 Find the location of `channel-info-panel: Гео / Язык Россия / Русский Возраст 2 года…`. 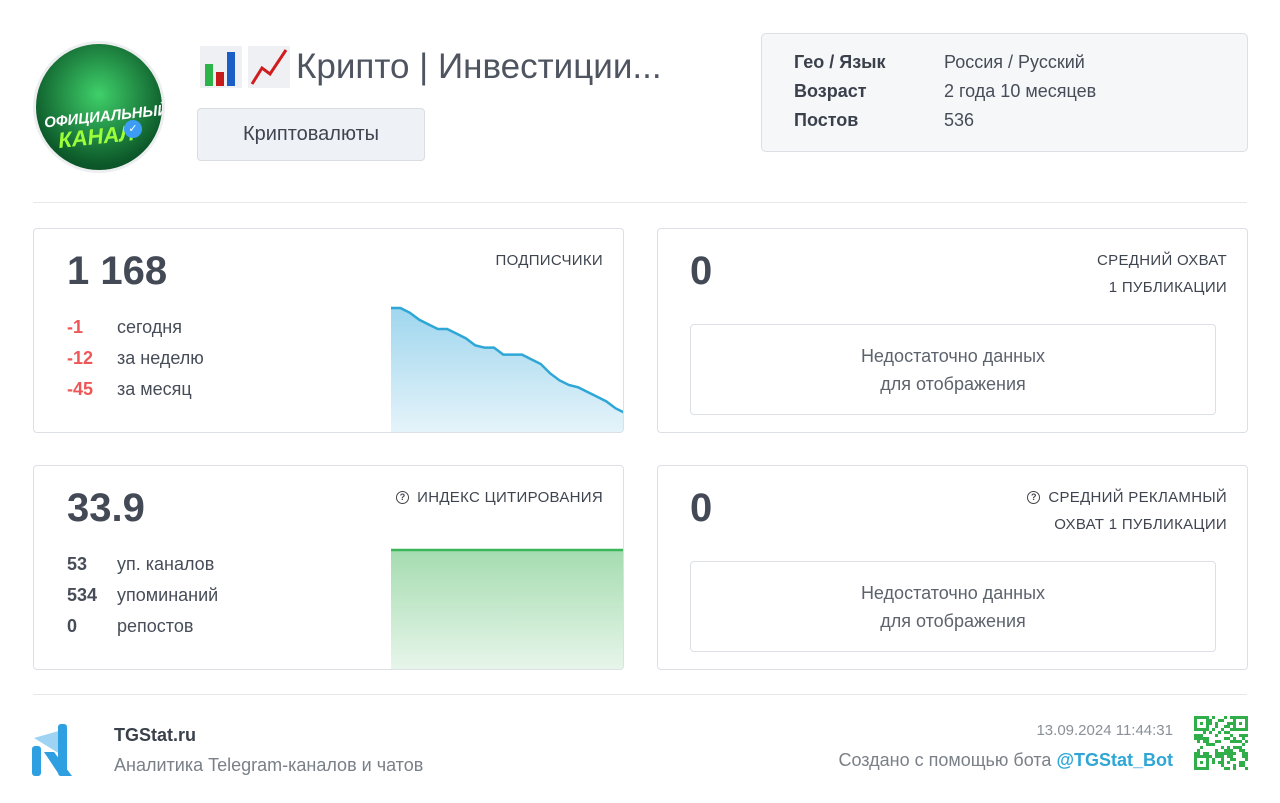

channel-info-panel: Гео / Язык Россия / Русский Возраст 2 года… is located at coordinates (1004, 92).